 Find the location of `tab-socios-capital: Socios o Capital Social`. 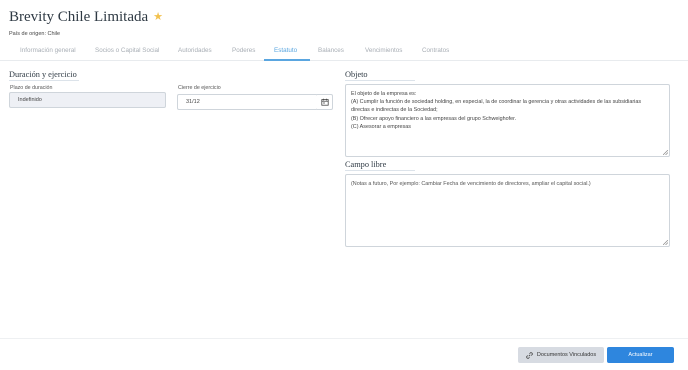

tab-socios-capital: Socios o Capital Social is located at coordinates (127, 50).